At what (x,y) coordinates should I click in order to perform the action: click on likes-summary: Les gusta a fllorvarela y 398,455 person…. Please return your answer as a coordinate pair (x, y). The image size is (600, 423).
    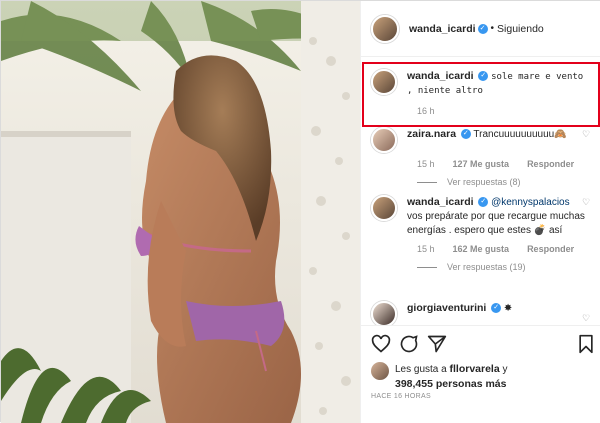
    Looking at the image, I should click on (439, 377).